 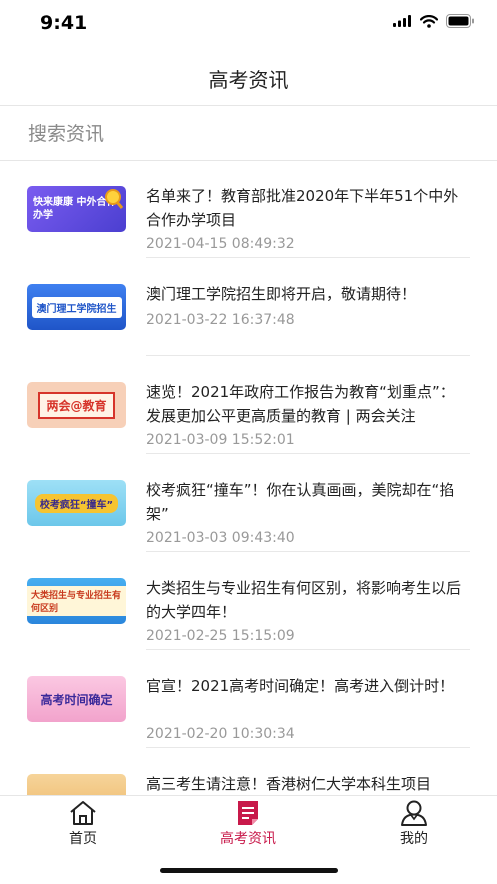 I want to click on news-time: 2021-03-03 09:43:40, so click(x=220, y=538).